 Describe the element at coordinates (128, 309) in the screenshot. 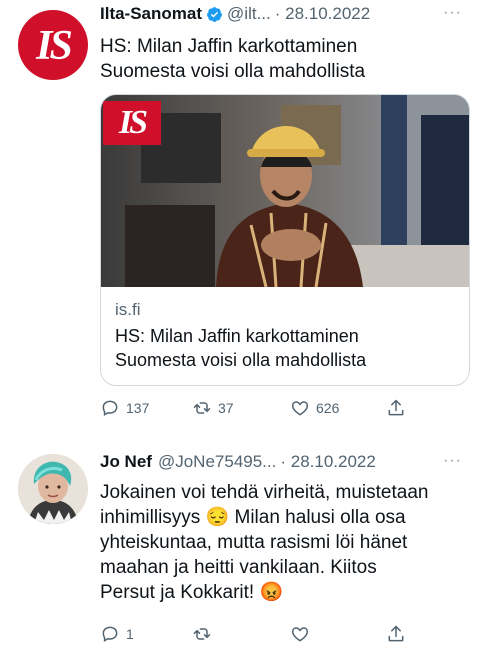

I see `card-domain: is.fi` at that location.